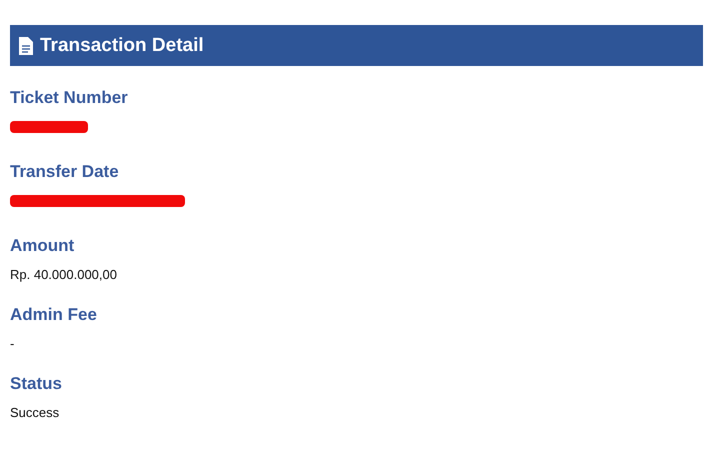  Describe the element at coordinates (35, 413) in the screenshot. I see `field-value: Success` at that location.